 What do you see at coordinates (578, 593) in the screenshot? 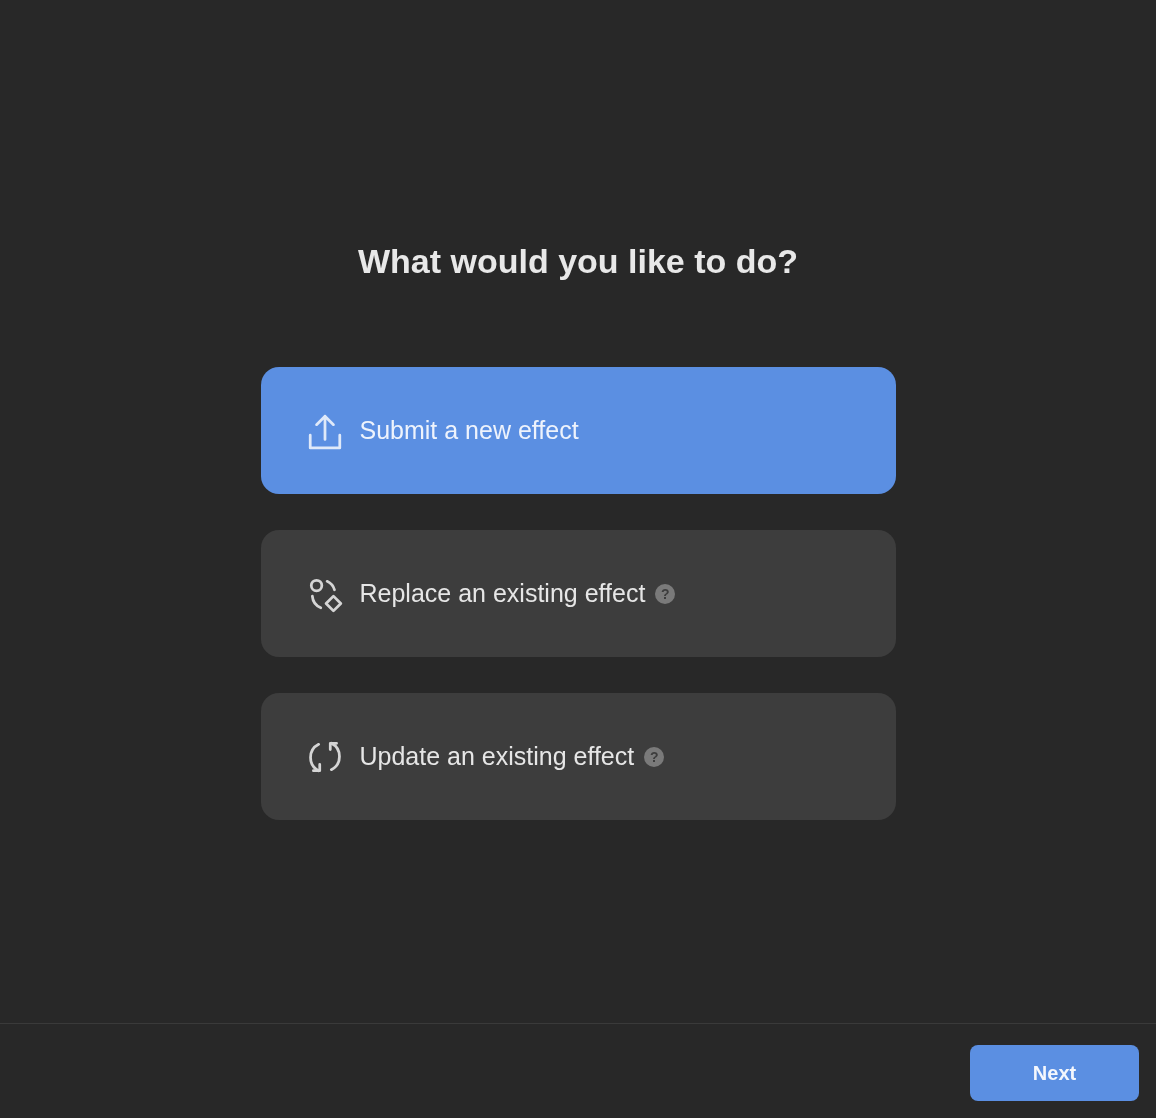
I see `option-button: Replace an existing effect ?` at bounding box center [578, 593].